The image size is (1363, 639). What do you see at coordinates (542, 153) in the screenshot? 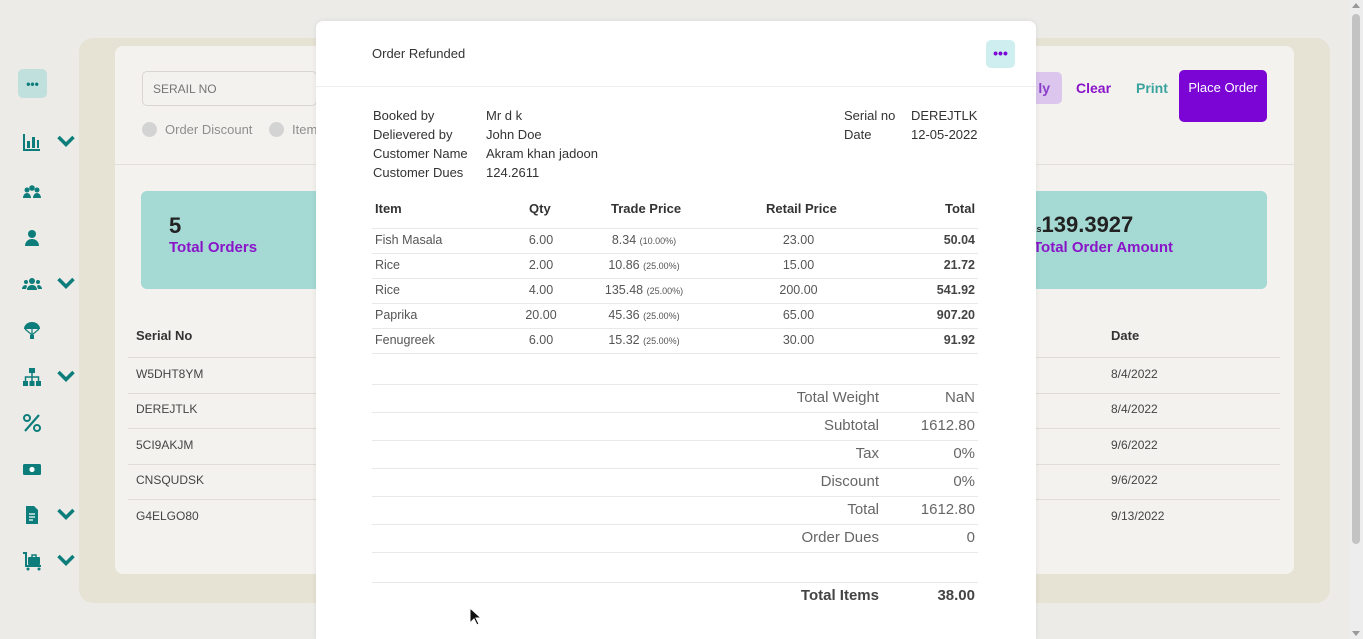
I see `customer-name-value: Akram khan jadoon` at bounding box center [542, 153].